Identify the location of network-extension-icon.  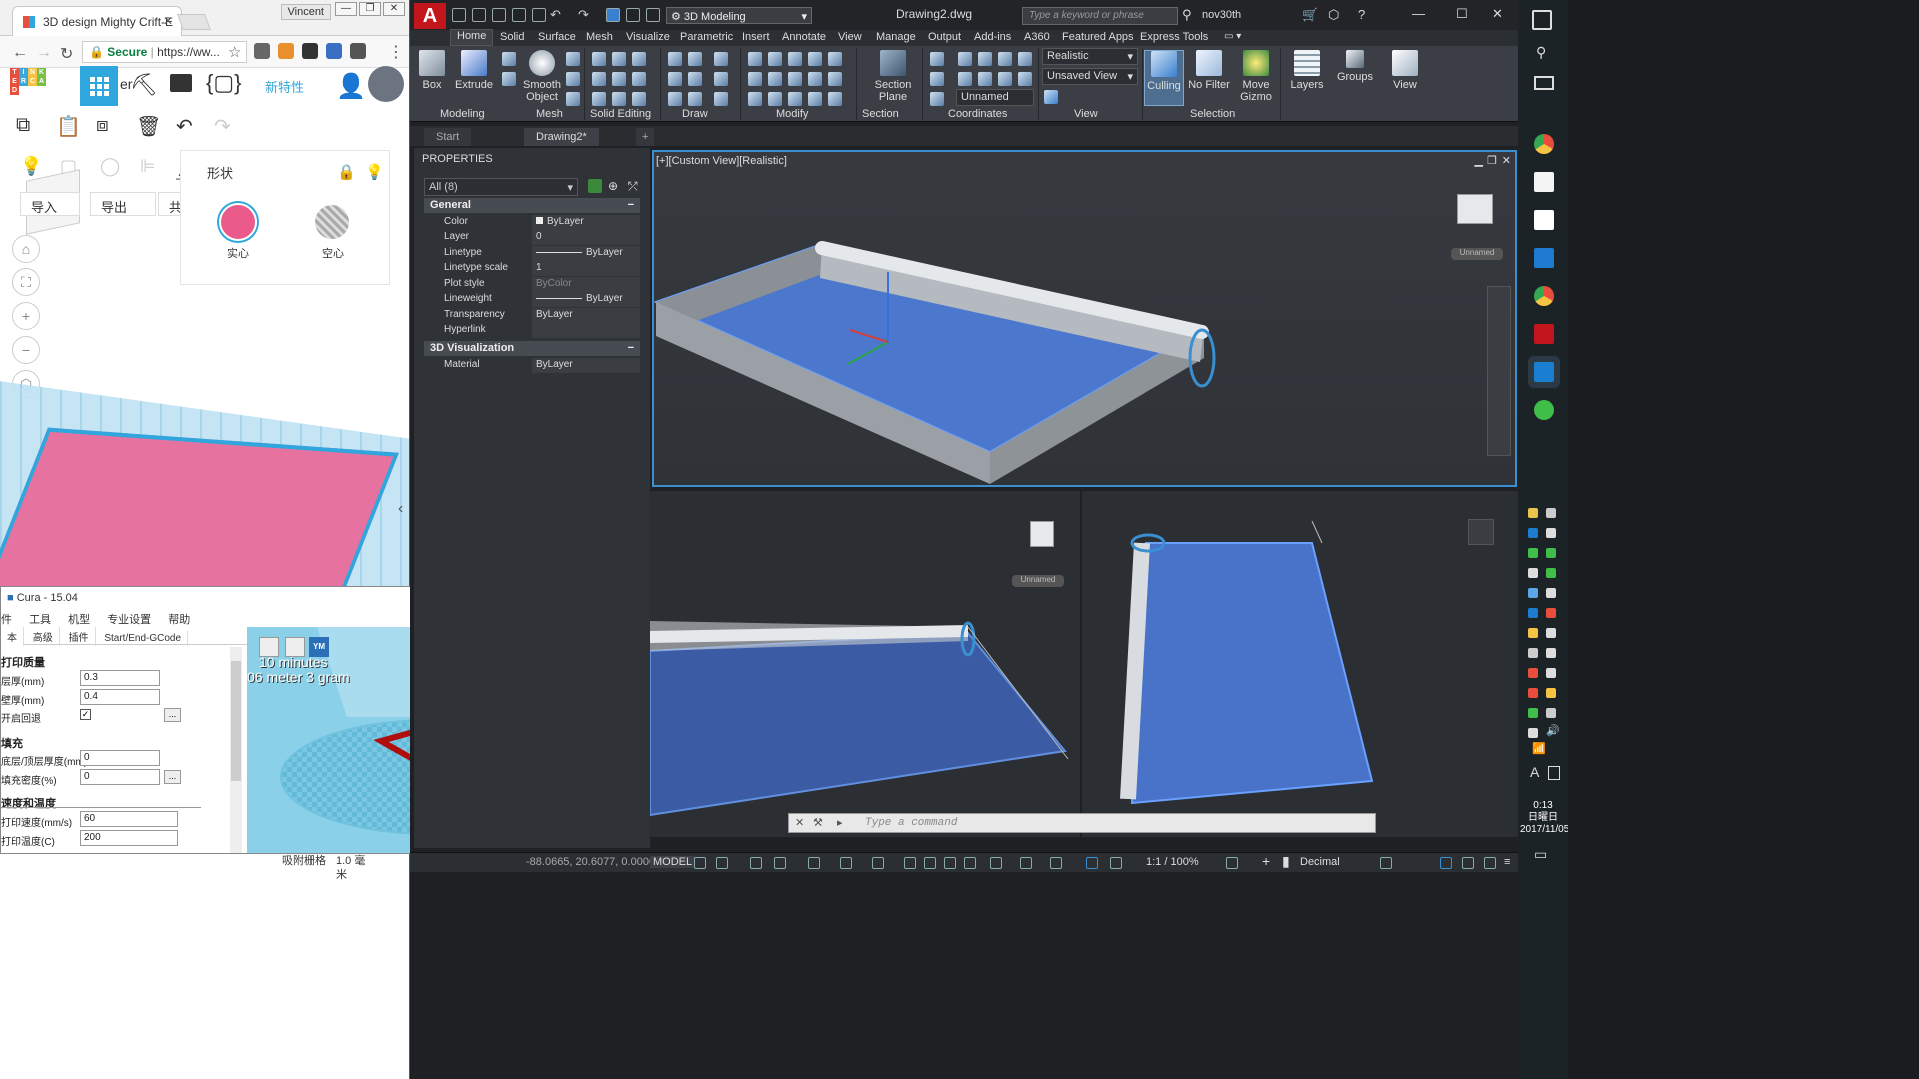
(334, 51).